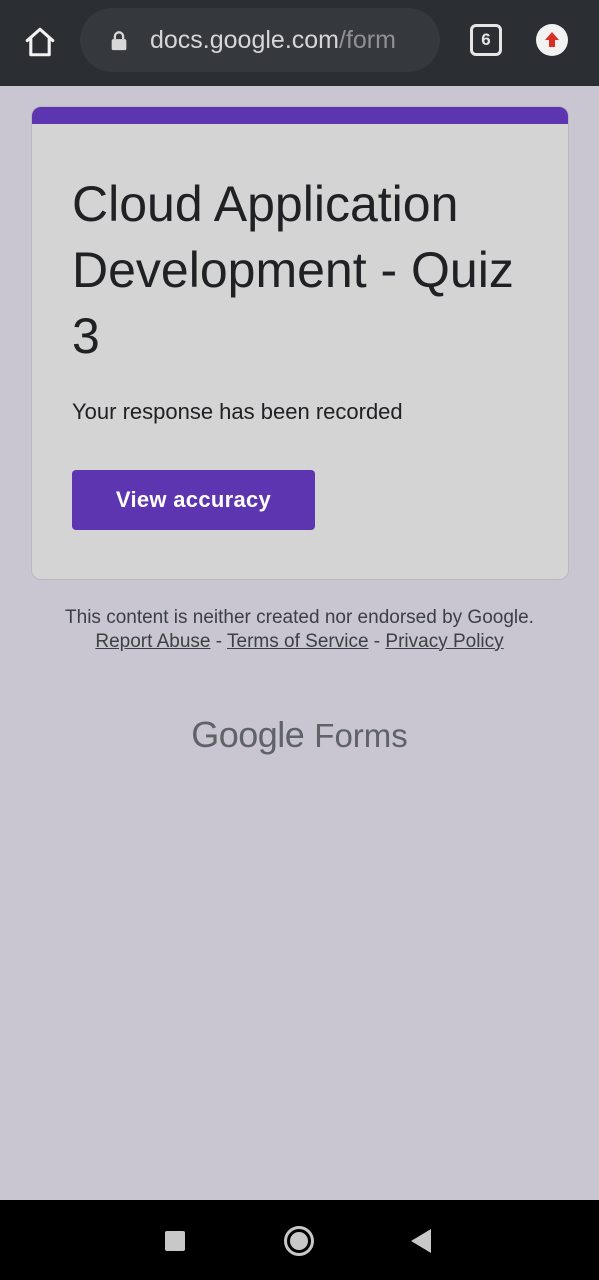  I want to click on brand-forms: Forms, so click(361, 735).